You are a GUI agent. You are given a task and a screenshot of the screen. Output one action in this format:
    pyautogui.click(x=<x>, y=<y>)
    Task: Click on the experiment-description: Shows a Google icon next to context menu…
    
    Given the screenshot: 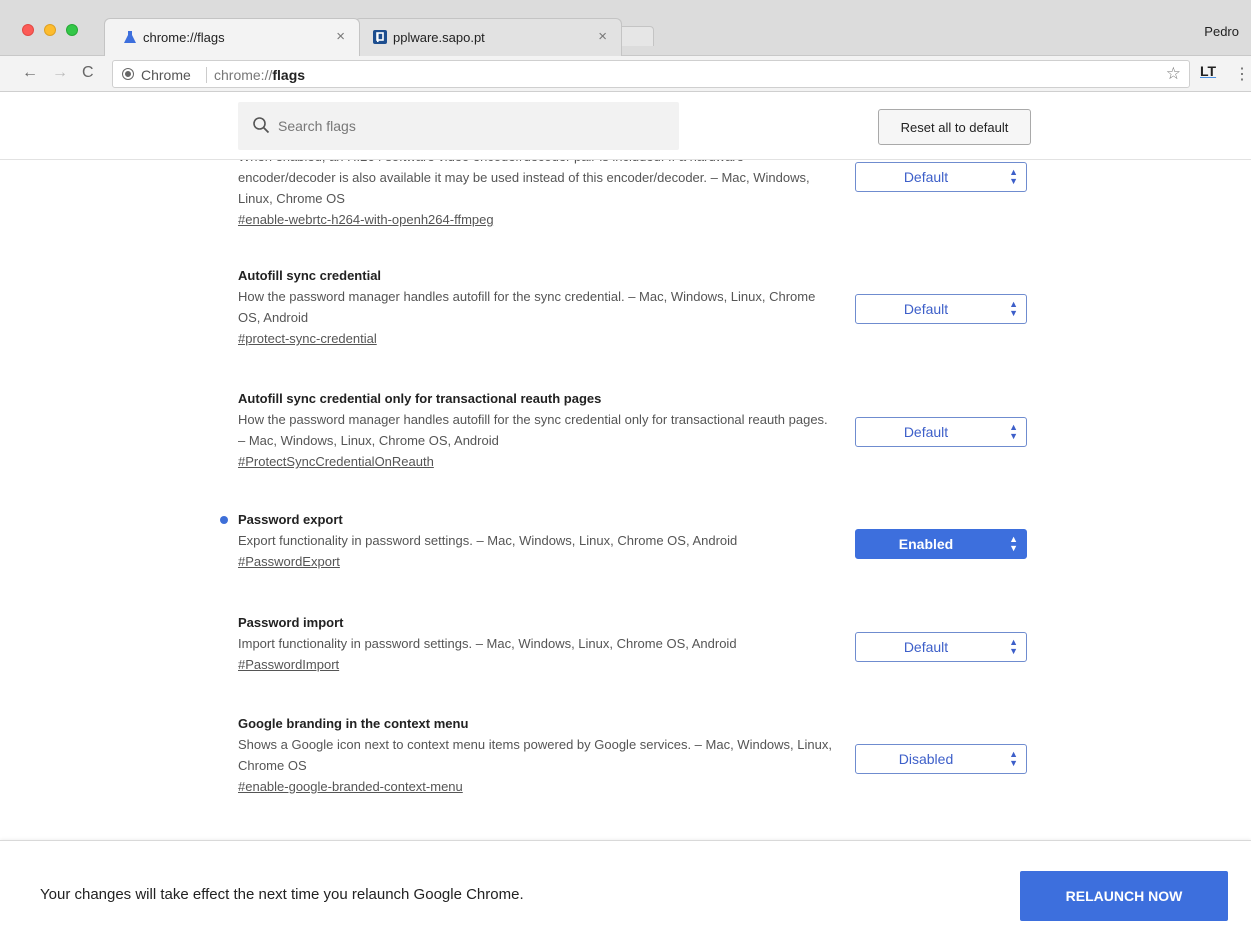 What is the action you would take?
    pyautogui.click(x=535, y=755)
    